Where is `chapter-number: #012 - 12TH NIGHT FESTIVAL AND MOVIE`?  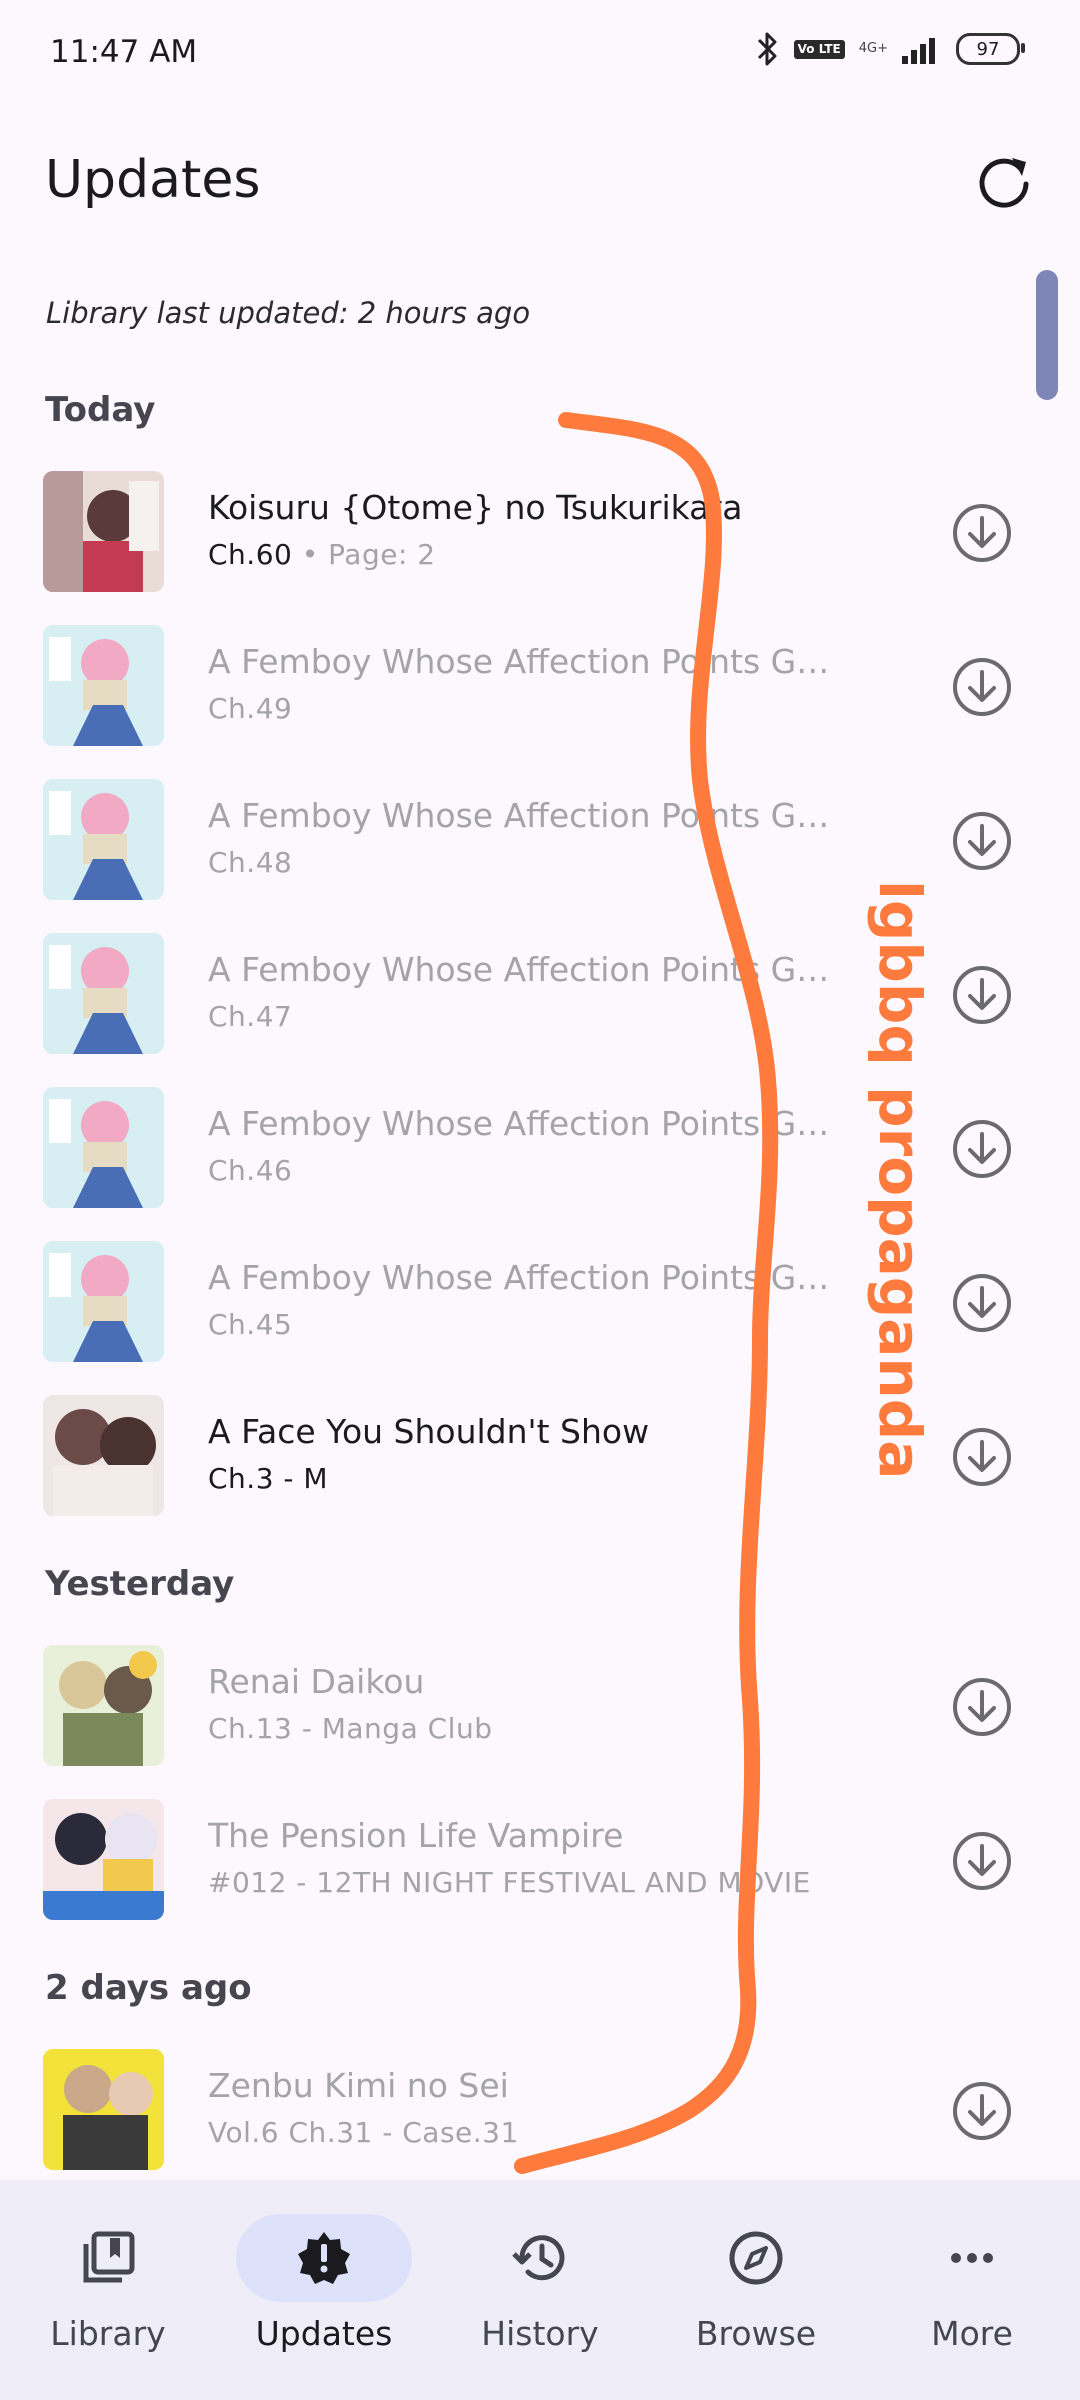
chapter-number: #012 - 12TH NIGHT FESTIVAL AND MOVIE is located at coordinates (509, 1882).